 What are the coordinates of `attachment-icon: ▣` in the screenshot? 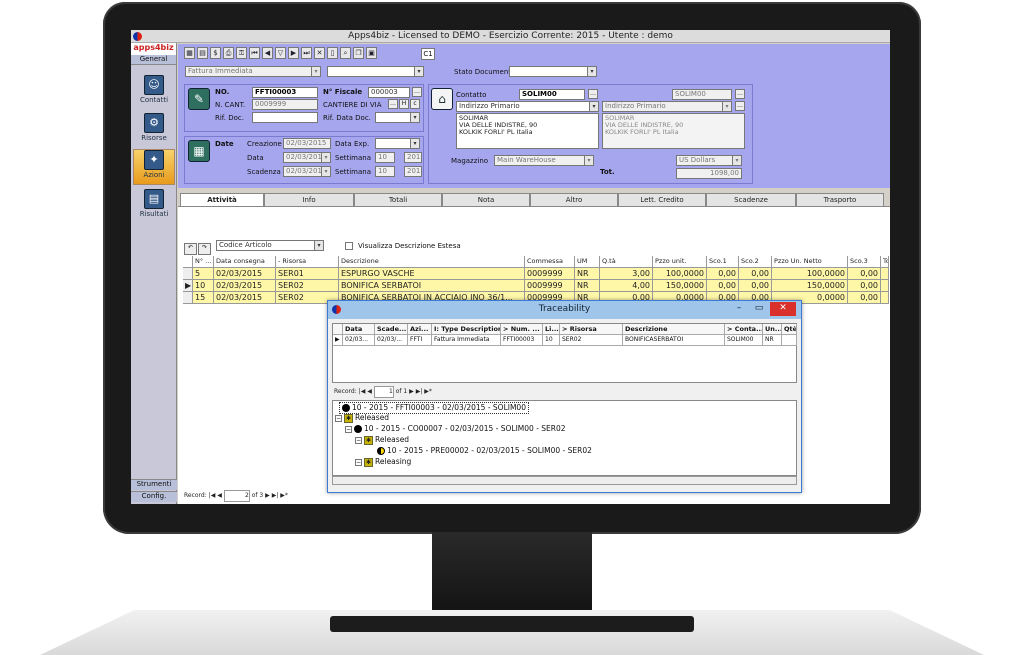 It's located at (371, 53).